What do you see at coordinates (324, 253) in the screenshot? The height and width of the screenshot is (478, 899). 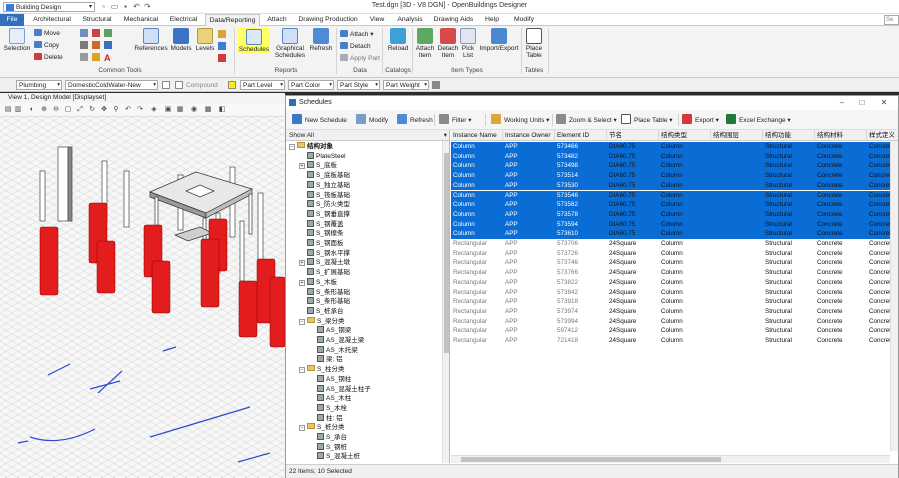 I see `tree-node: S_钢水平撑` at bounding box center [324, 253].